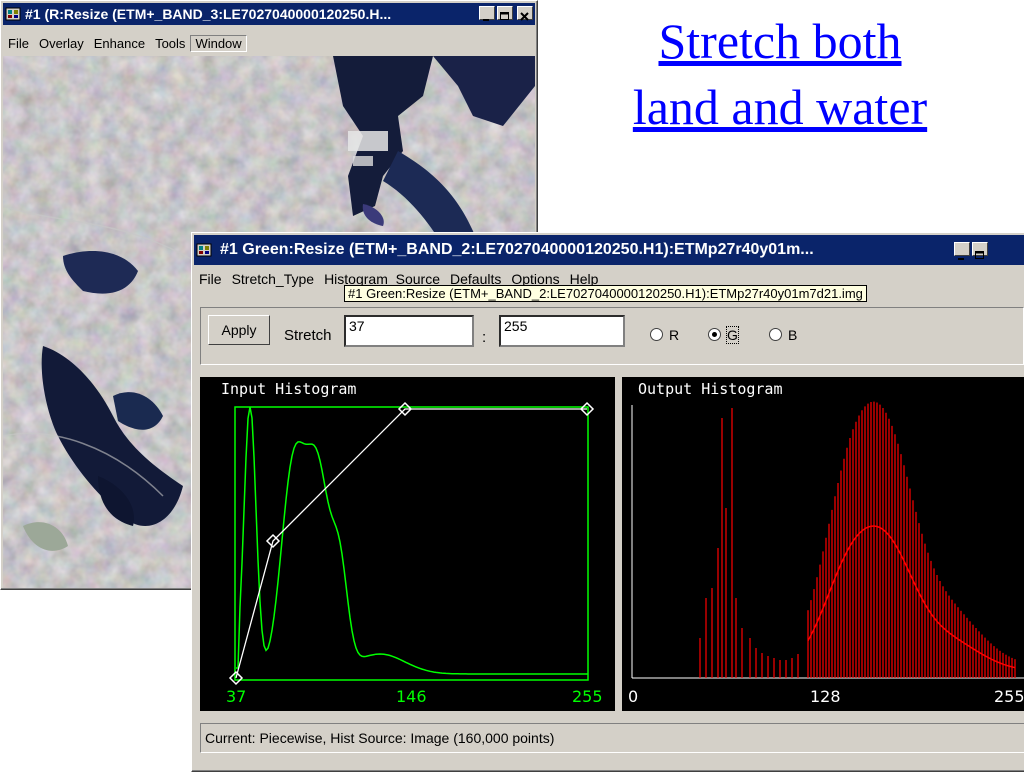 The image size is (1024, 772). What do you see at coordinates (61, 43) in the screenshot?
I see `menu-overlay: Overlay` at bounding box center [61, 43].